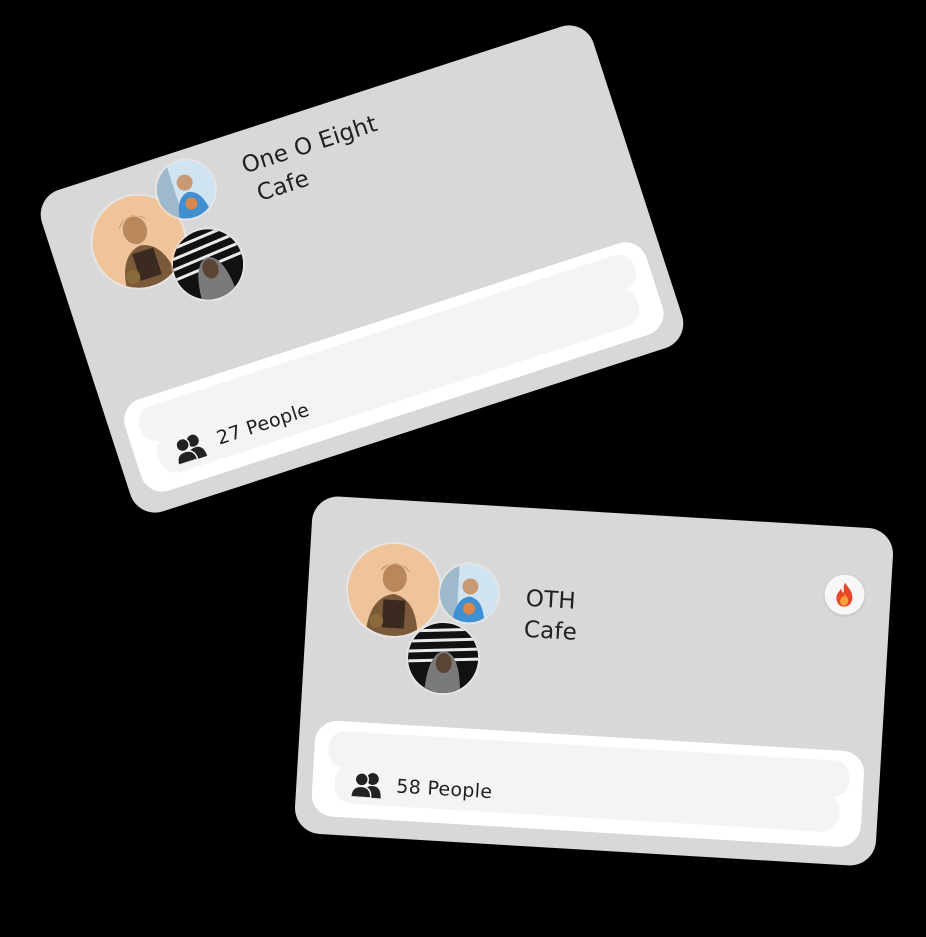 The width and height of the screenshot is (926, 937). Describe the element at coordinates (314, 160) in the screenshot. I see `venue-name: One O Eight Cafe` at that location.